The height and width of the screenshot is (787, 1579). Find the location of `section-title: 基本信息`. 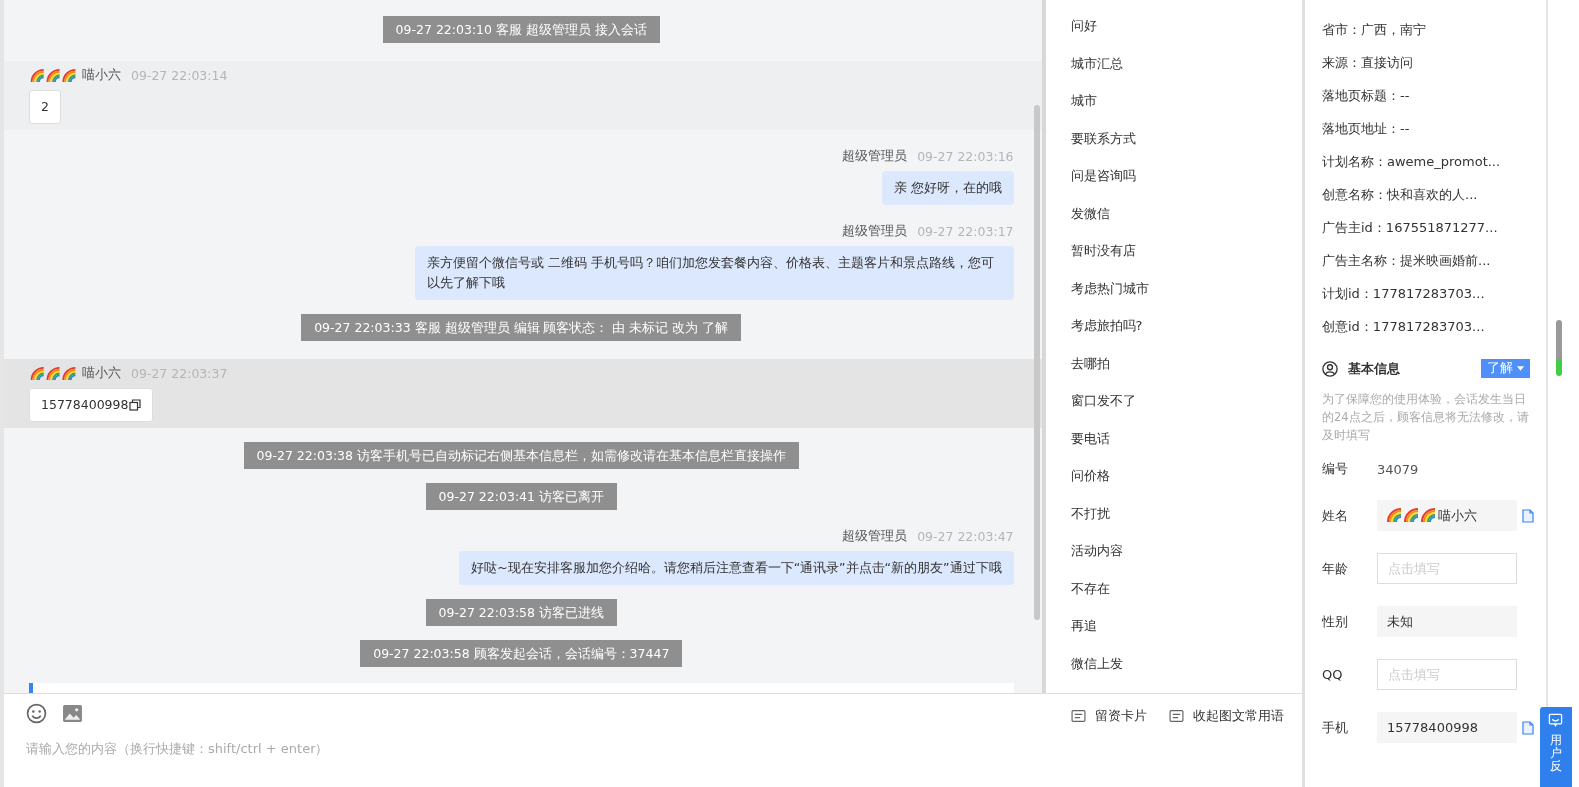

section-title: 基本信息 is located at coordinates (1374, 368).